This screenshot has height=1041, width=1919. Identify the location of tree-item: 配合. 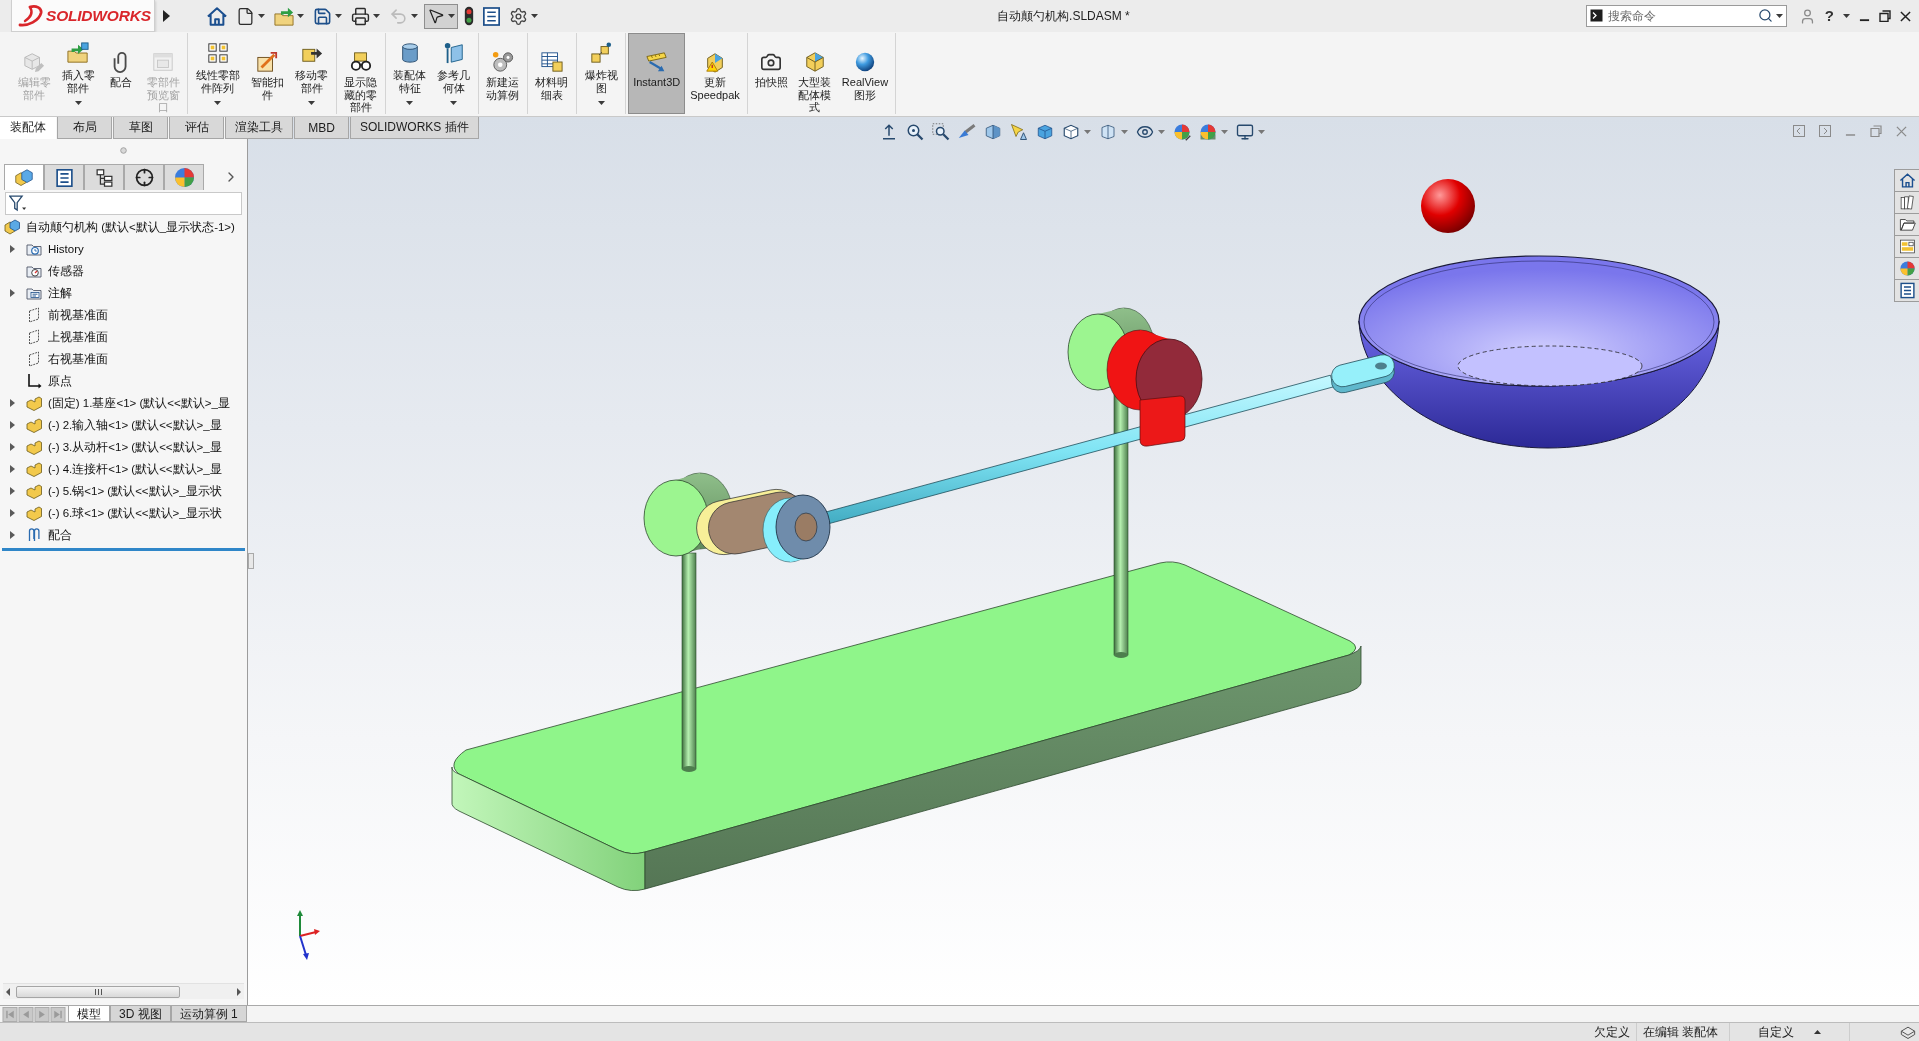
(49, 535).